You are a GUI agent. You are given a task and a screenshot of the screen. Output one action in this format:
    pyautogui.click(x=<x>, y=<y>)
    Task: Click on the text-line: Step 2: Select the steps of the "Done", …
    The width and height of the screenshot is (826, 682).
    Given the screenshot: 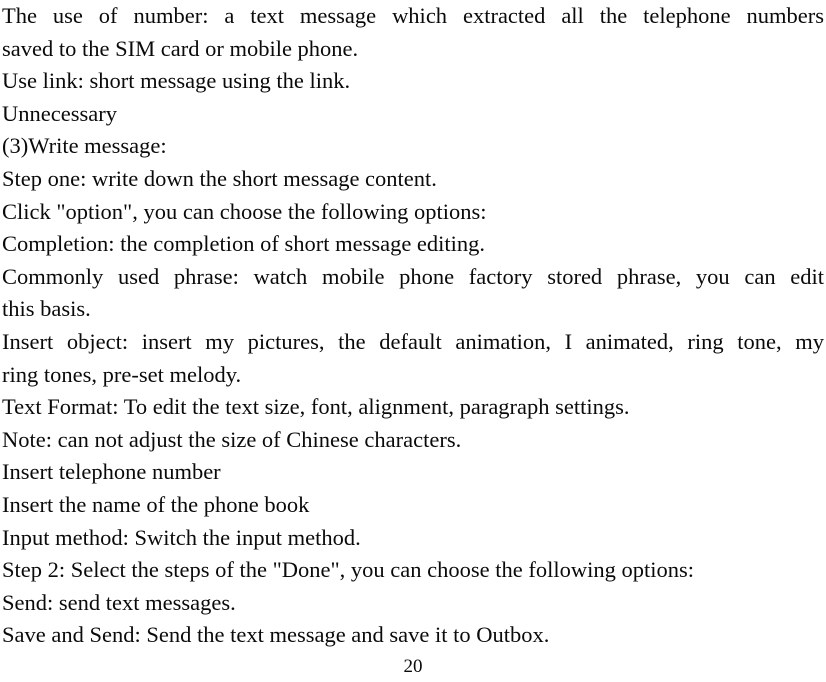 What is the action you would take?
    pyautogui.click(x=348, y=570)
    